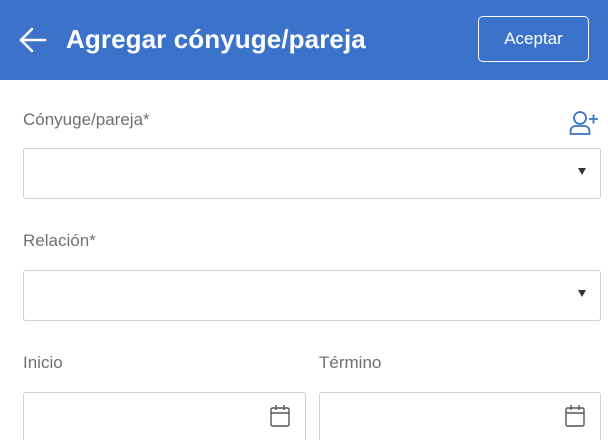  I want to click on arrow-left-icon, so click(33, 40).